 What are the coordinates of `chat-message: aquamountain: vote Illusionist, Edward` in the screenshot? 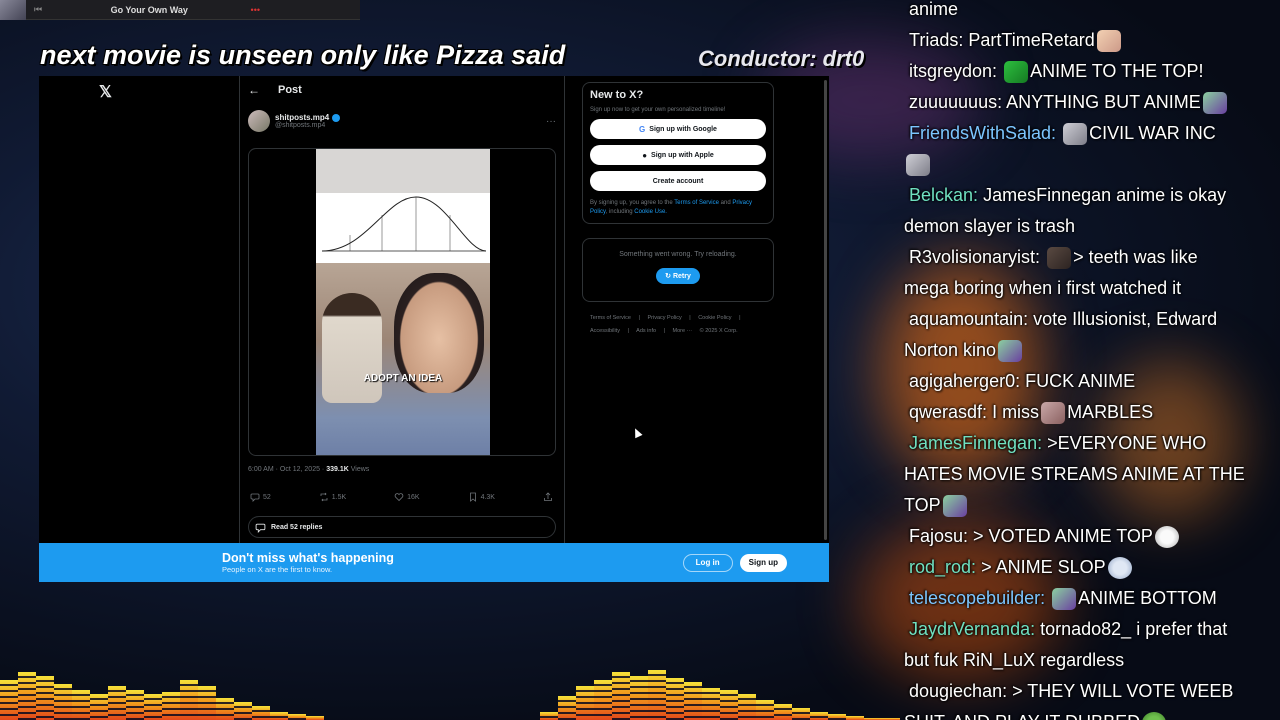 It's located at (1090, 319).